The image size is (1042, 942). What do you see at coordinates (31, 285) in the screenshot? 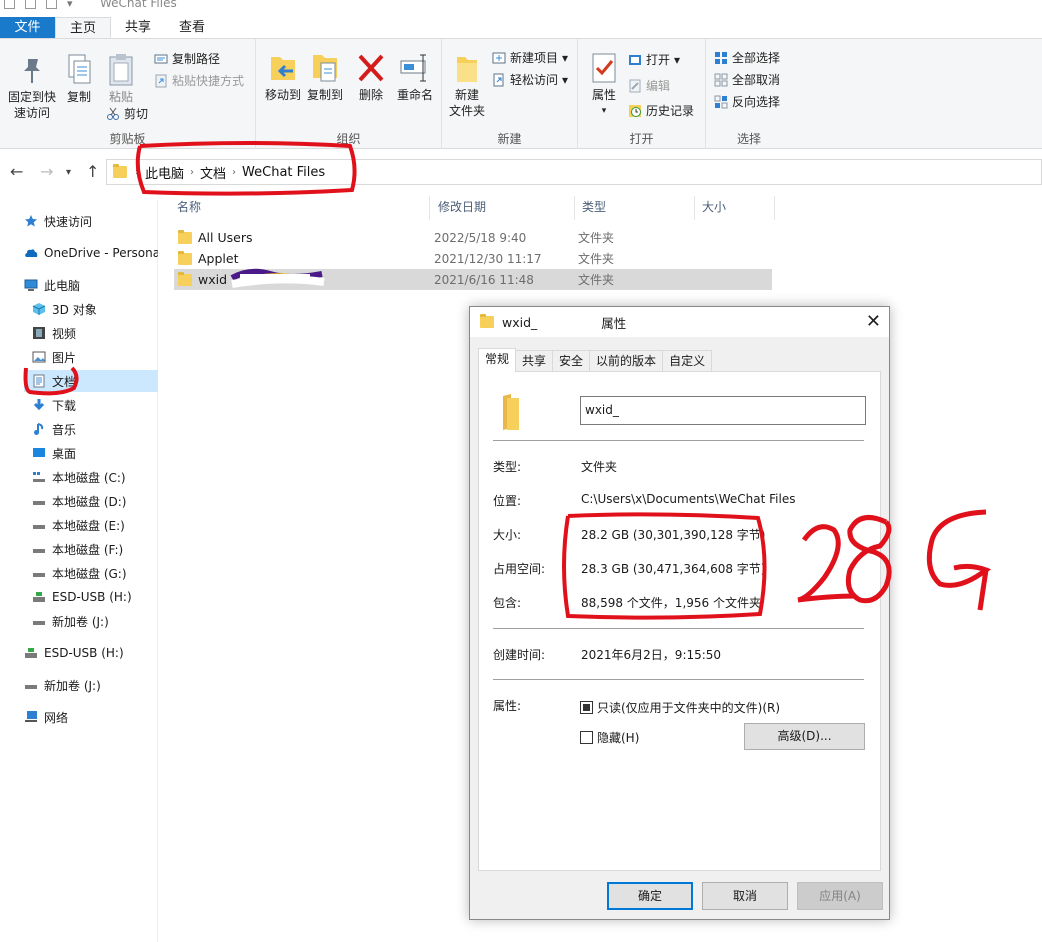
I see `computer-icon` at bounding box center [31, 285].